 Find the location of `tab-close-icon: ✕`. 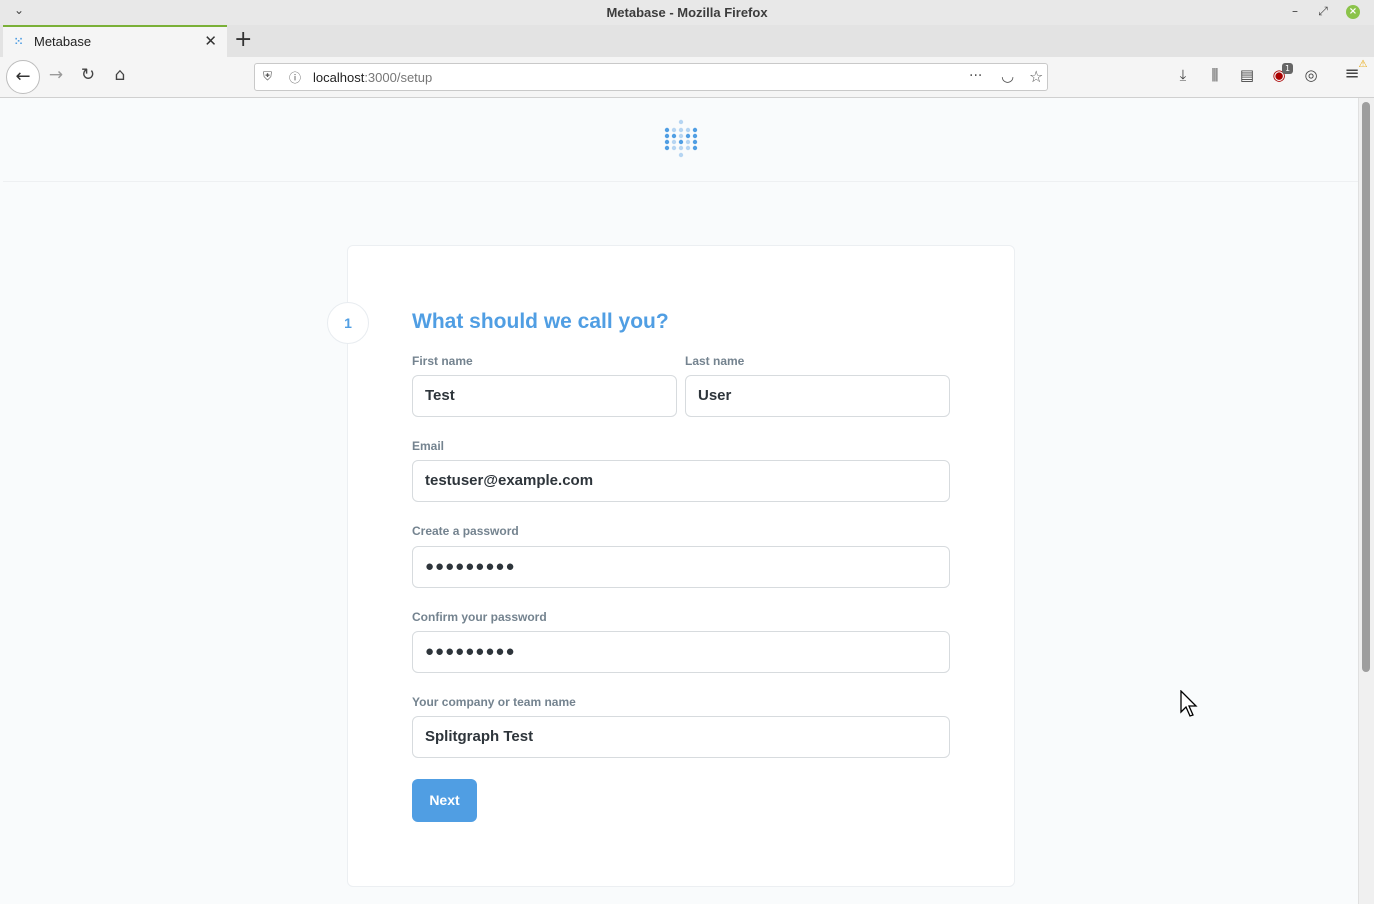

tab-close-icon: ✕ is located at coordinates (210, 41).